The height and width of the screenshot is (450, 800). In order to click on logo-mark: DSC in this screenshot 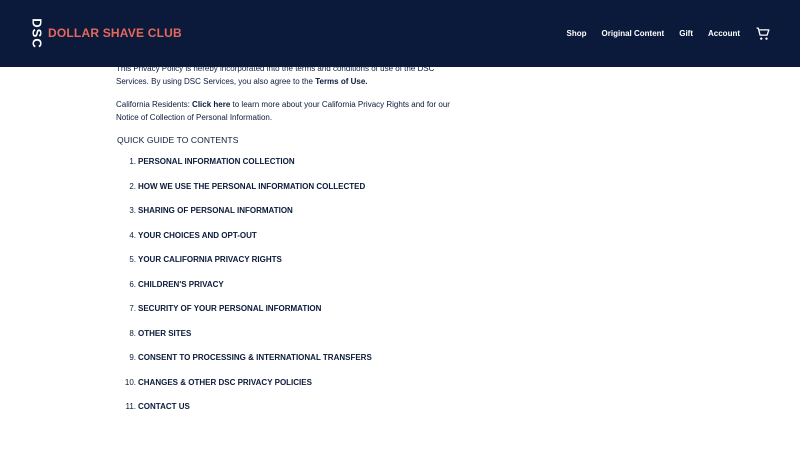, I will do `click(37, 33)`.